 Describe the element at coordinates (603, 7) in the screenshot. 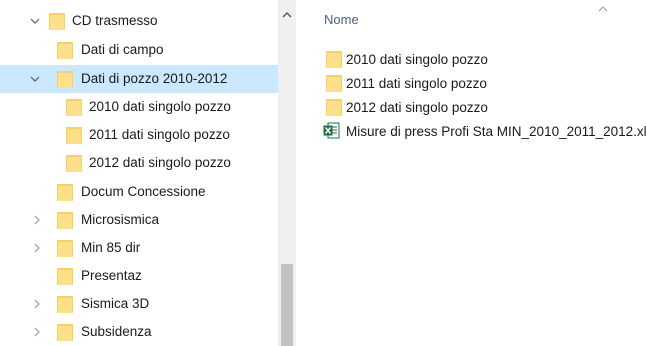

I see `sort-ascending-icon` at that location.